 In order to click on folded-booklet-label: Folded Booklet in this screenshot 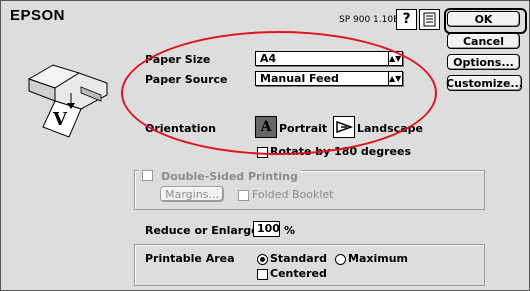, I will do `click(293, 194)`.